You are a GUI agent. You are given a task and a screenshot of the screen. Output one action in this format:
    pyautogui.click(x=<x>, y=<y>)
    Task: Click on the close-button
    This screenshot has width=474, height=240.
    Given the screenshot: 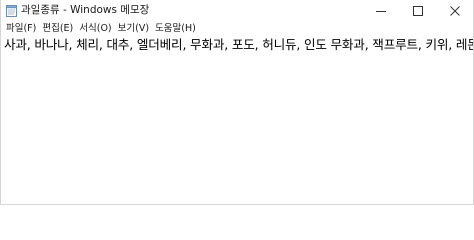 What is the action you would take?
    pyautogui.click(x=454, y=10)
    